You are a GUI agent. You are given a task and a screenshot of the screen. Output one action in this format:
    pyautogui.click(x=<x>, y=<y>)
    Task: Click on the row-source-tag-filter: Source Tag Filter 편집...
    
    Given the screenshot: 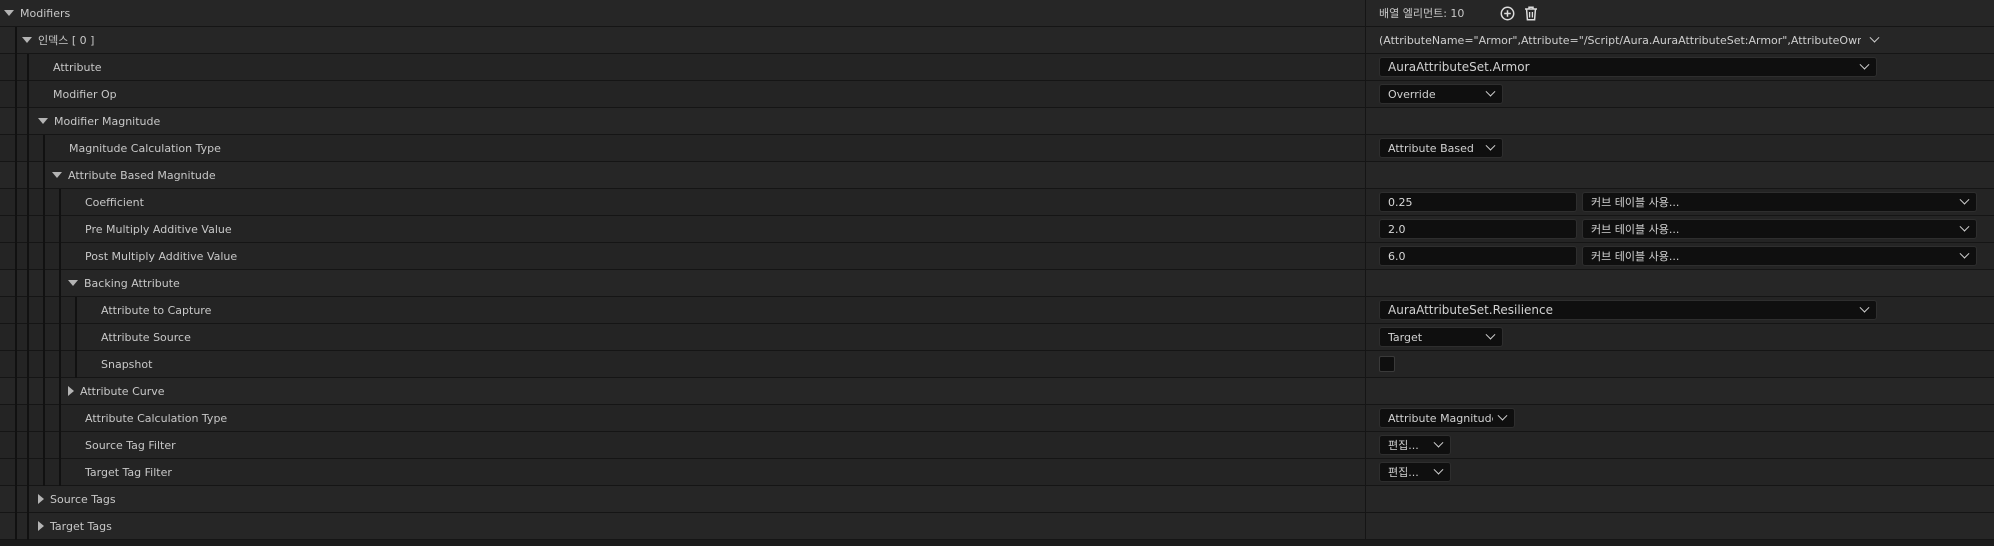 What is the action you would take?
    pyautogui.click(x=997, y=445)
    